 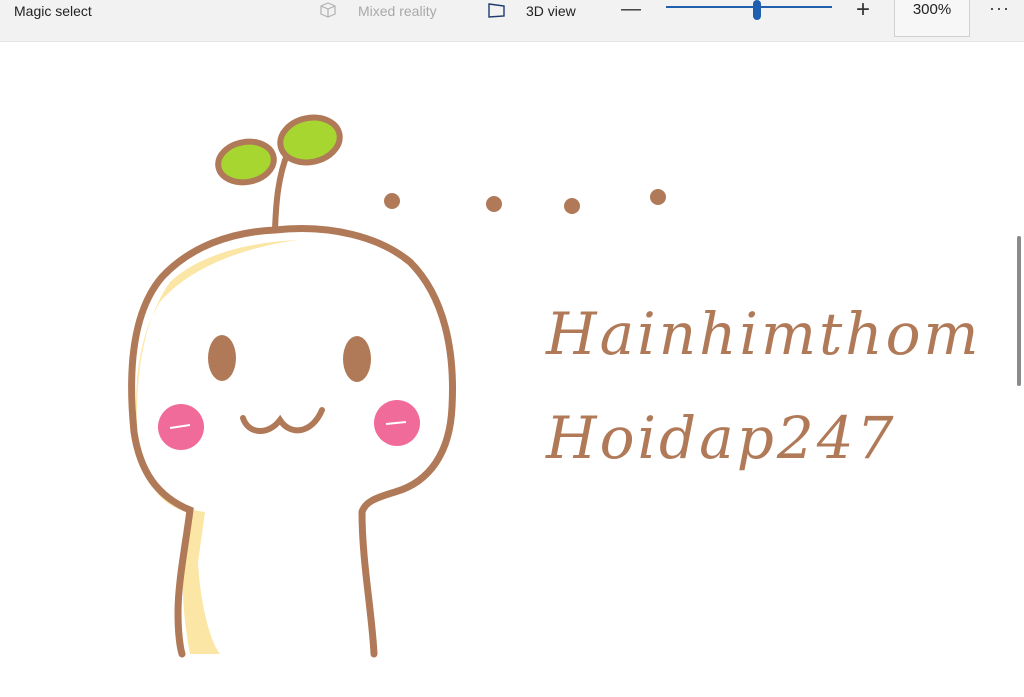 I want to click on sprout-stem, so click(x=281, y=191).